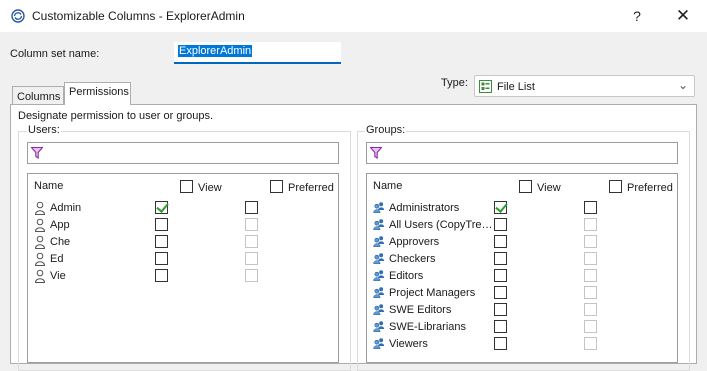  Describe the element at coordinates (522, 276) in the screenshot. I see `group-row: Editors` at that location.